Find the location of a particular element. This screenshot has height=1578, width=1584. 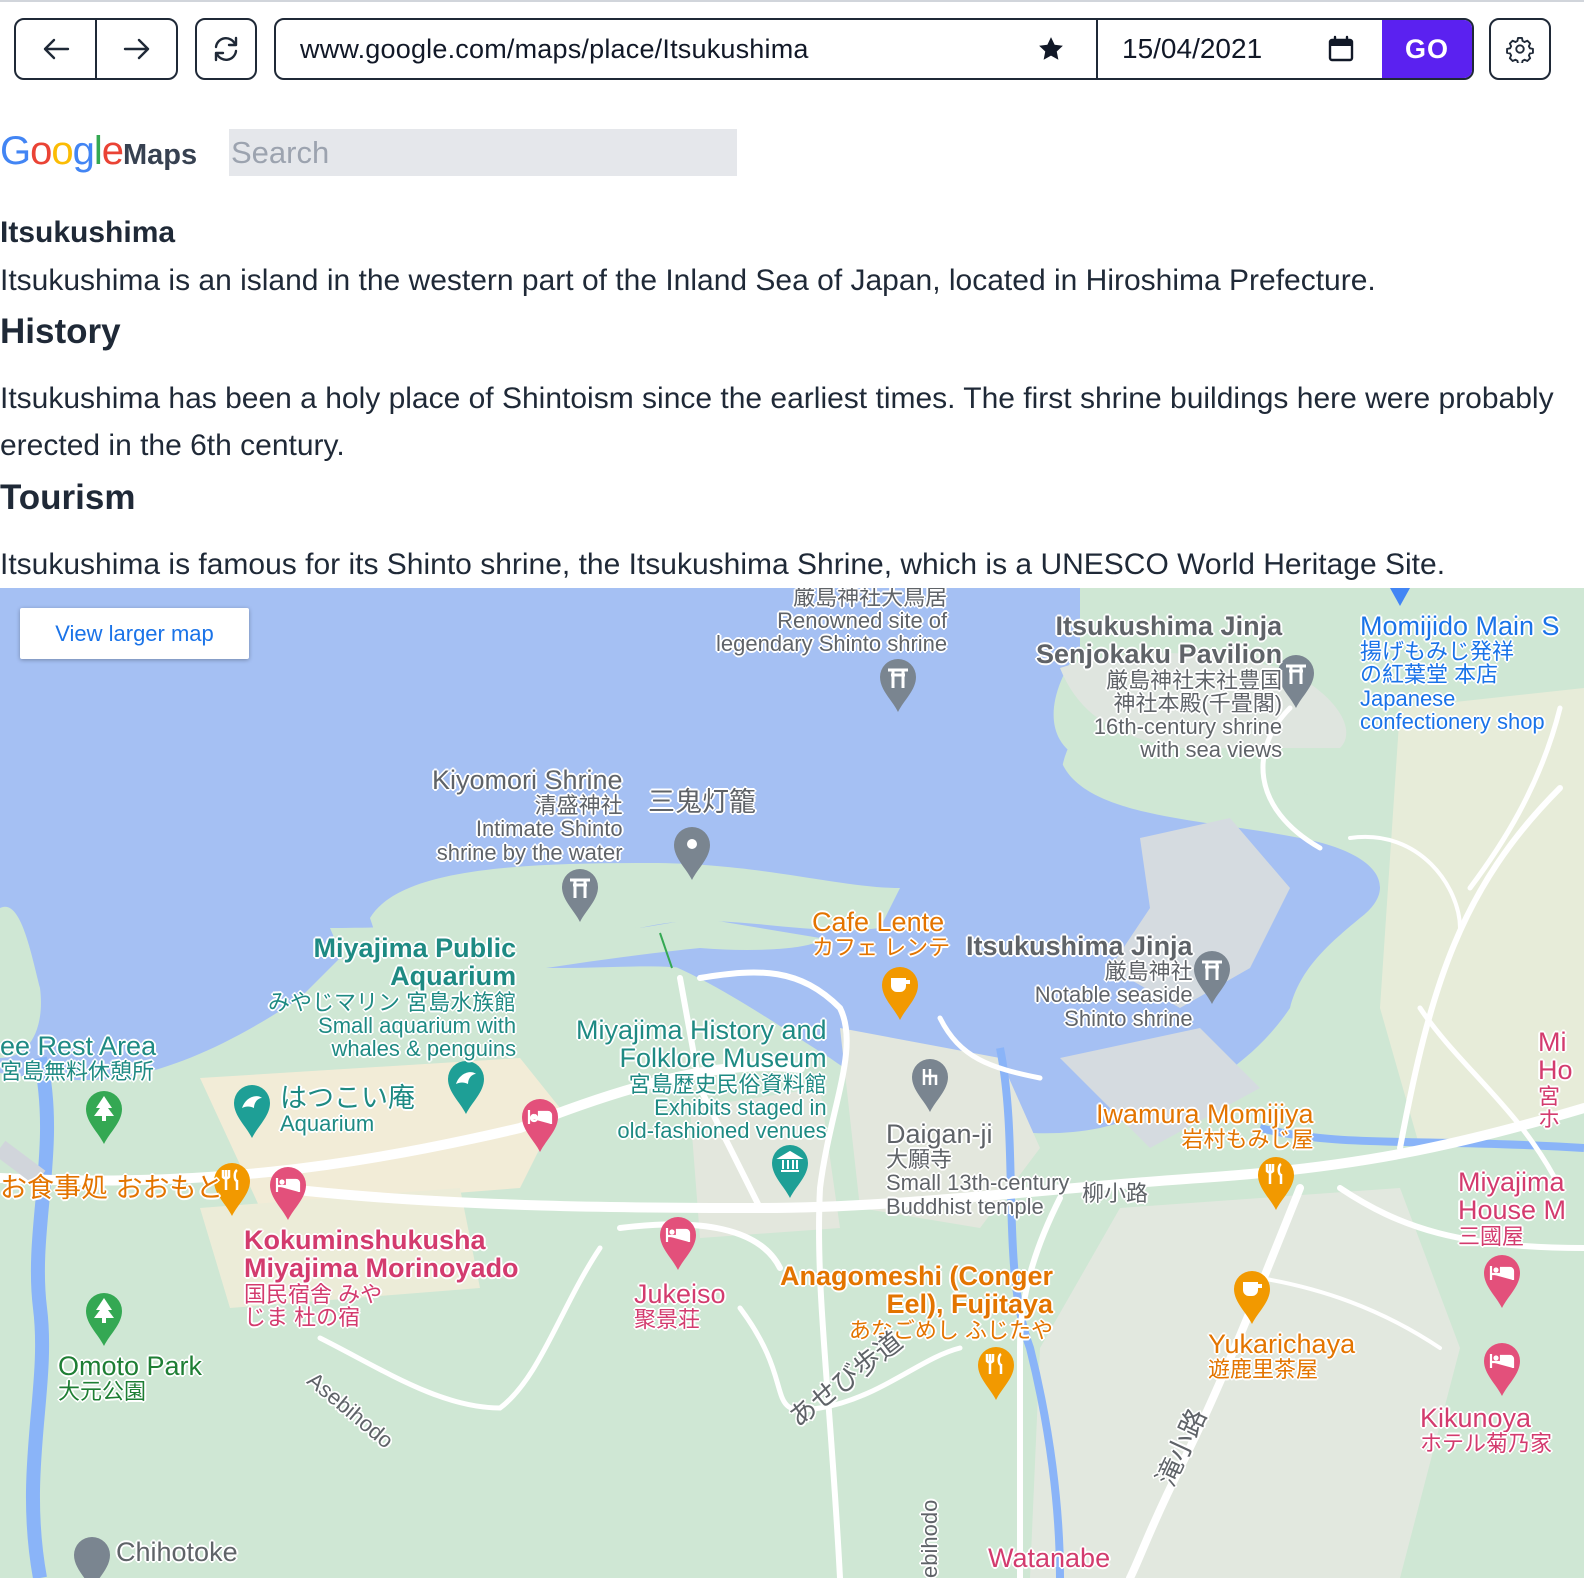

nav-arrow-icon is located at coordinates (1400, 597).